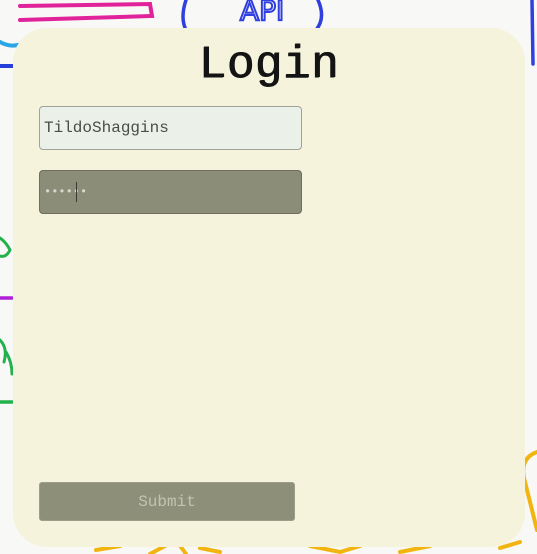 This screenshot has height=554, width=537. What do you see at coordinates (6, 247) in the screenshot?
I see `left-green-doodle` at bounding box center [6, 247].